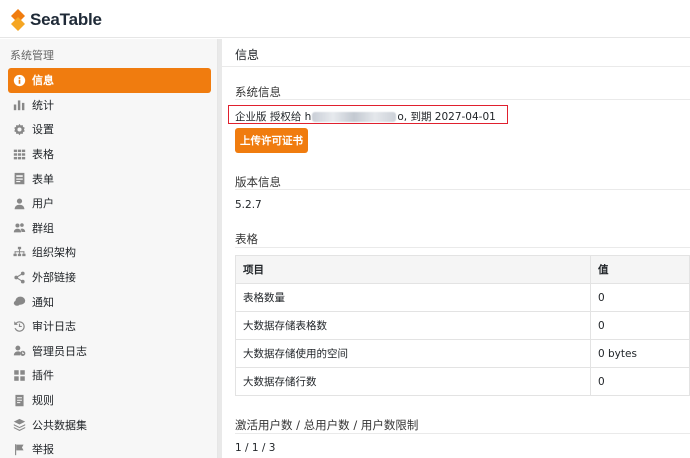 The width and height of the screenshot is (690, 458). I want to click on license-info: 企业版 授权给 h o, 到期 2027-04-01, so click(365, 116).